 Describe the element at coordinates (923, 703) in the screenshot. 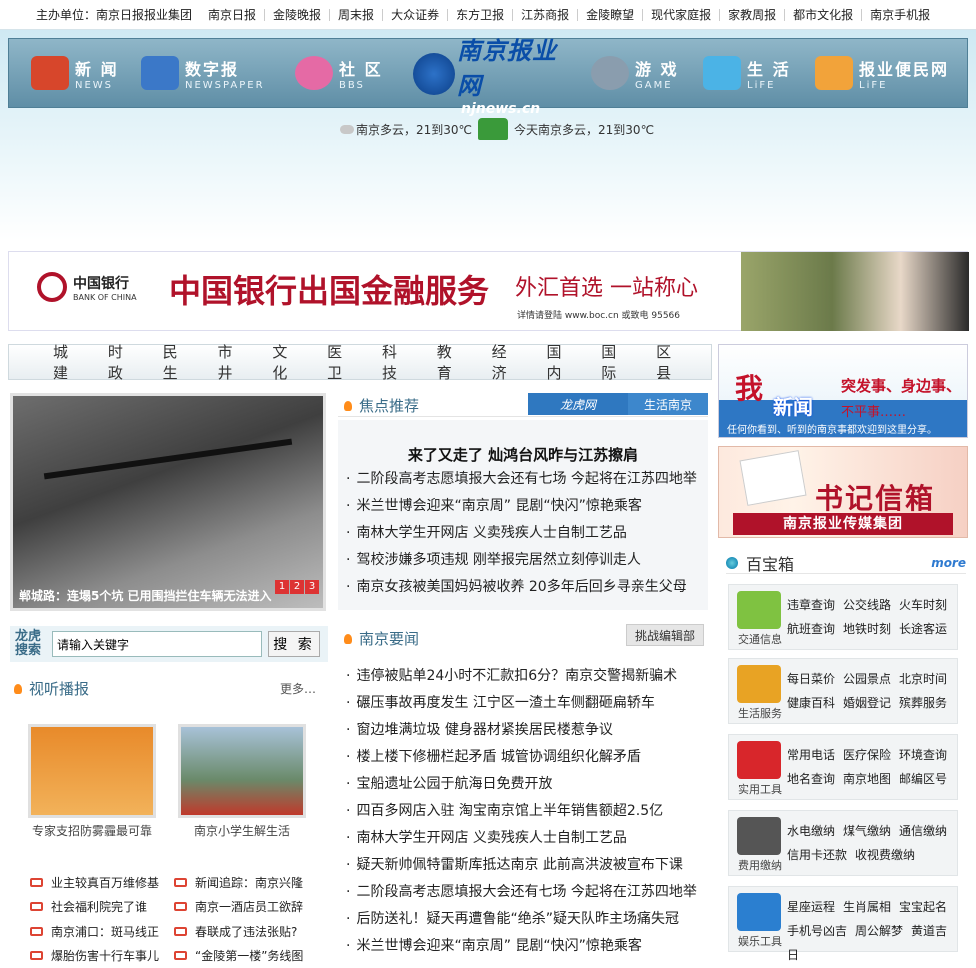

I see `service-link: 殡葬服务` at that location.